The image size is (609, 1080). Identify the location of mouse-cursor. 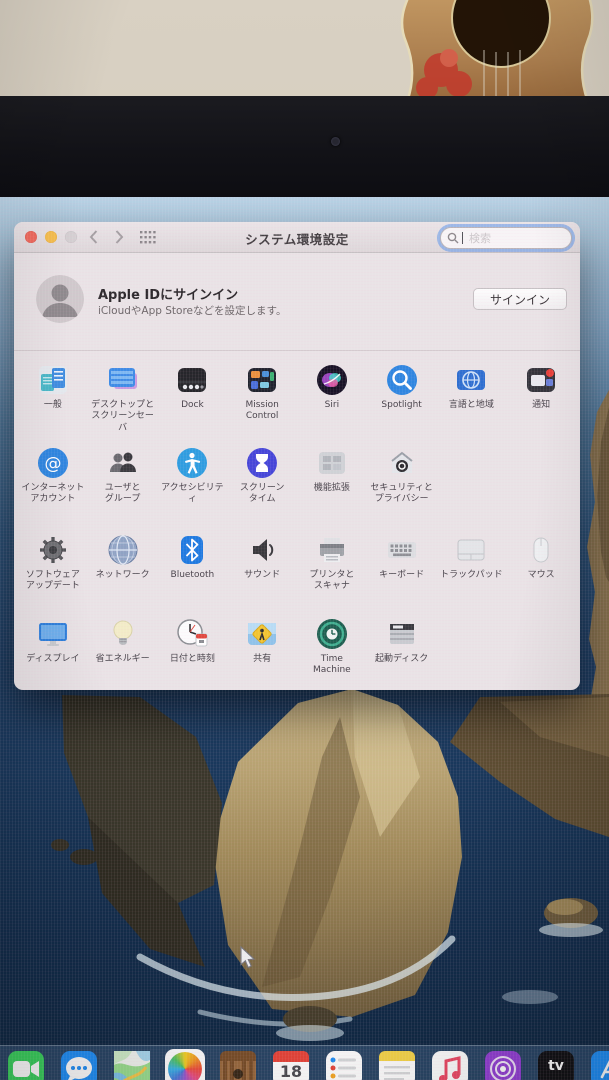
(247, 959).